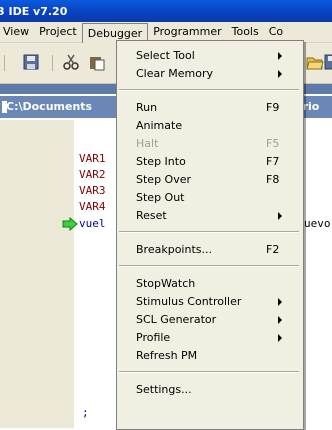 This screenshot has width=332, height=430. What do you see at coordinates (276, 32) in the screenshot?
I see `menu-configure: Co` at bounding box center [276, 32].